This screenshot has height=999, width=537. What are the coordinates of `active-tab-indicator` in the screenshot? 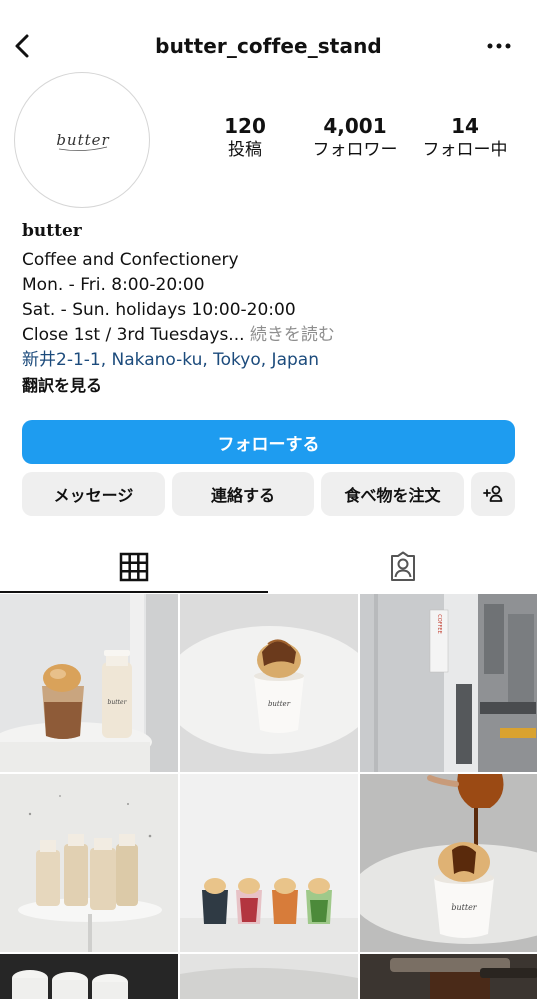 It's located at (134, 592).